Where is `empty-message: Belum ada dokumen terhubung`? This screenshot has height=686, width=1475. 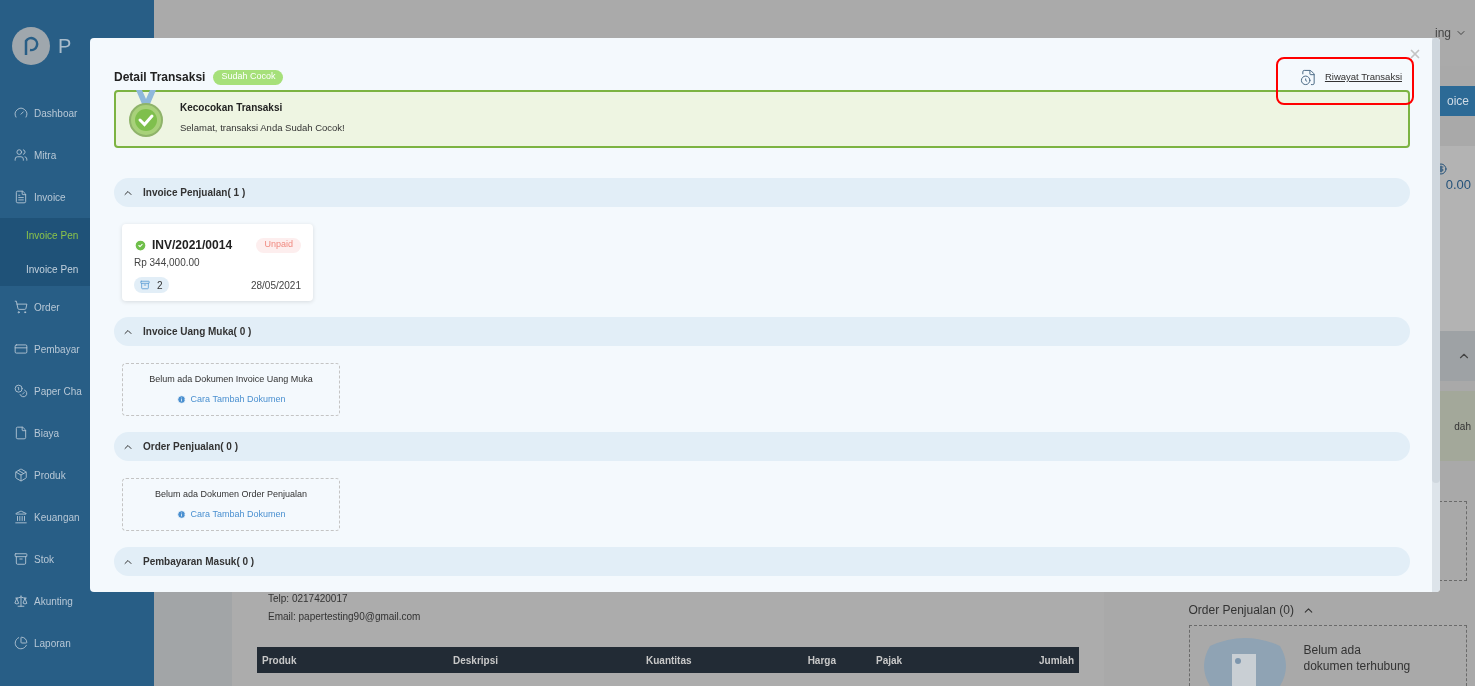
empty-message: Belum ada dokumen terhubung is located at coordinates (1357, 658).